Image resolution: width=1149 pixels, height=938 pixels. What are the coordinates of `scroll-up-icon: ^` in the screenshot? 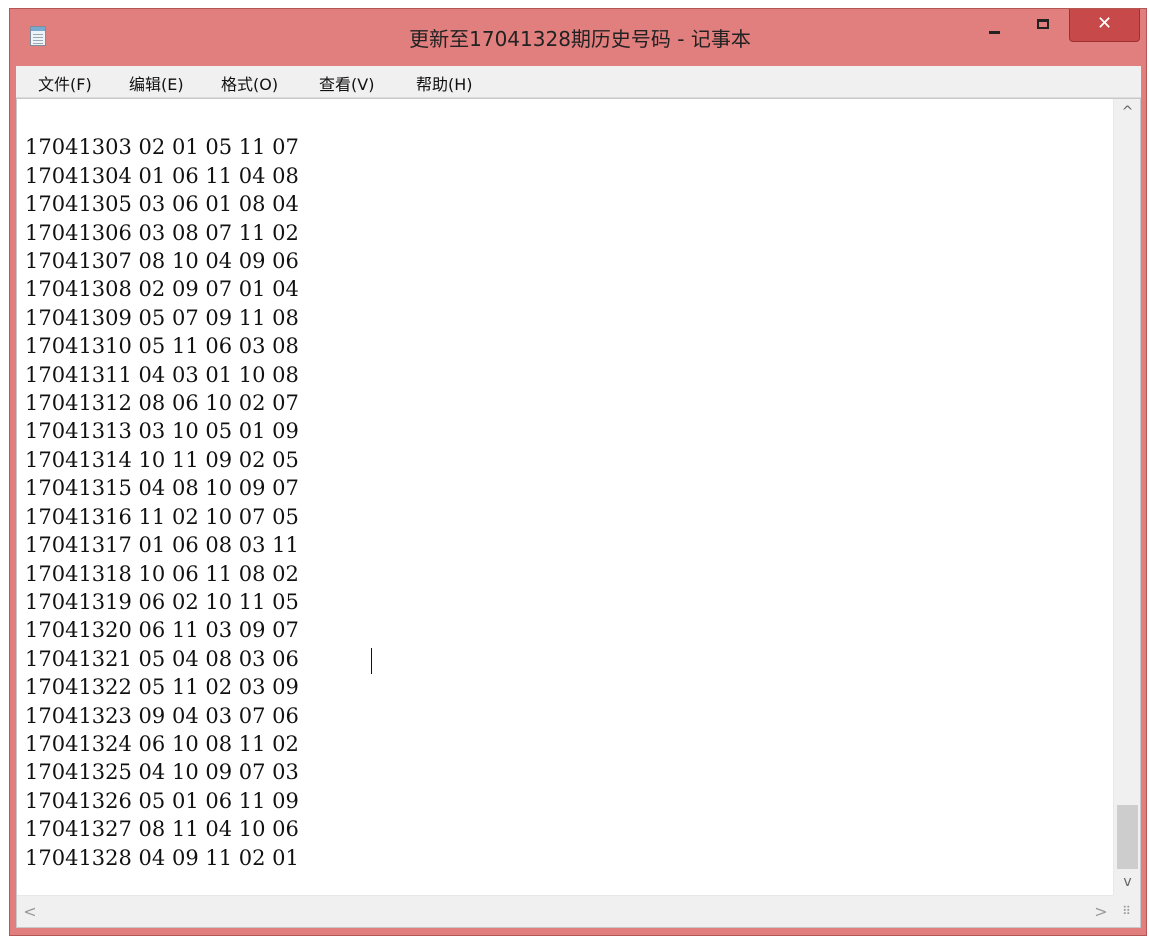 It's located at (1127, 112).